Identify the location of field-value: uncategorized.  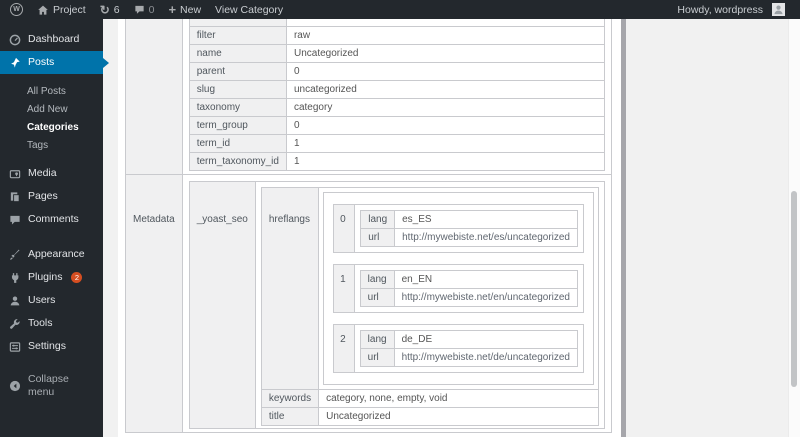
(445, 89).